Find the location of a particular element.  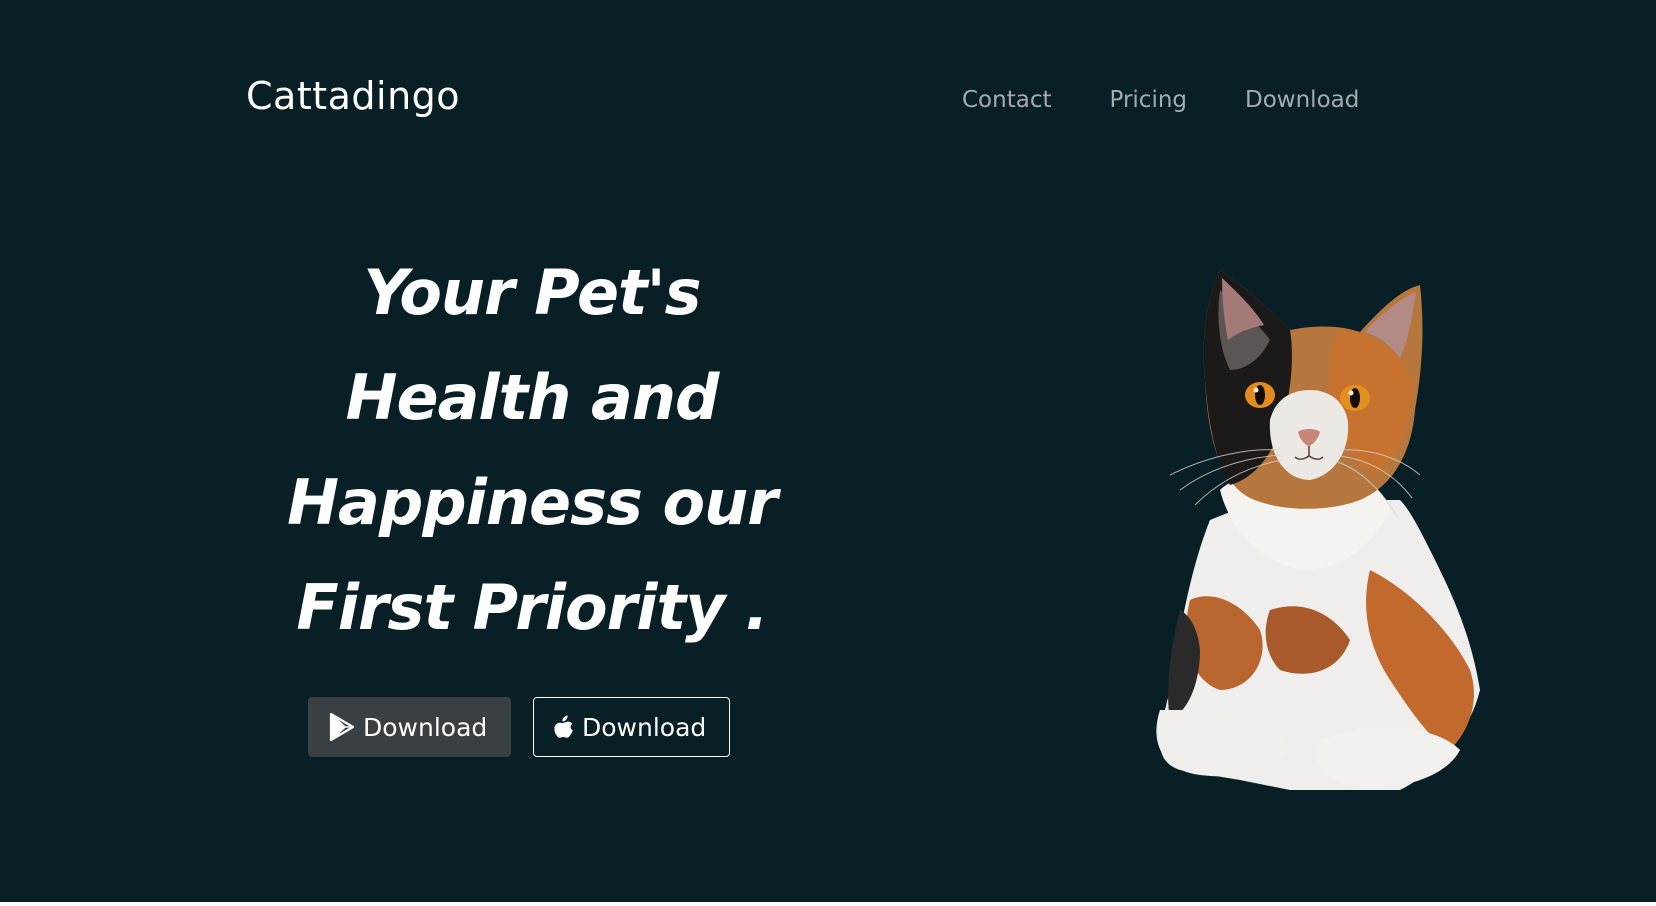

nav-contact-link: Contact is located at coordinates (1006, 100).